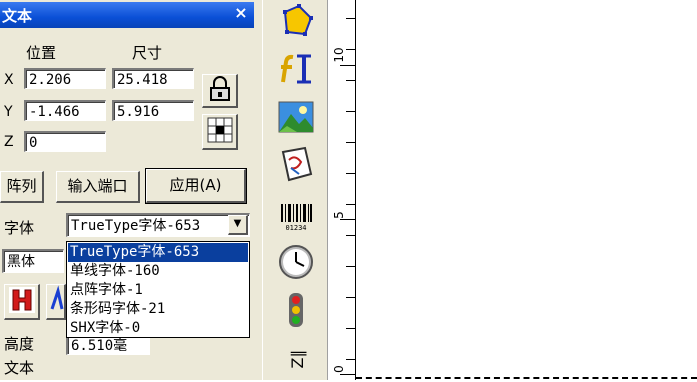 The width and height of the screenshot is (697, 382). I want to click on clock-icon, so click(296, 262).